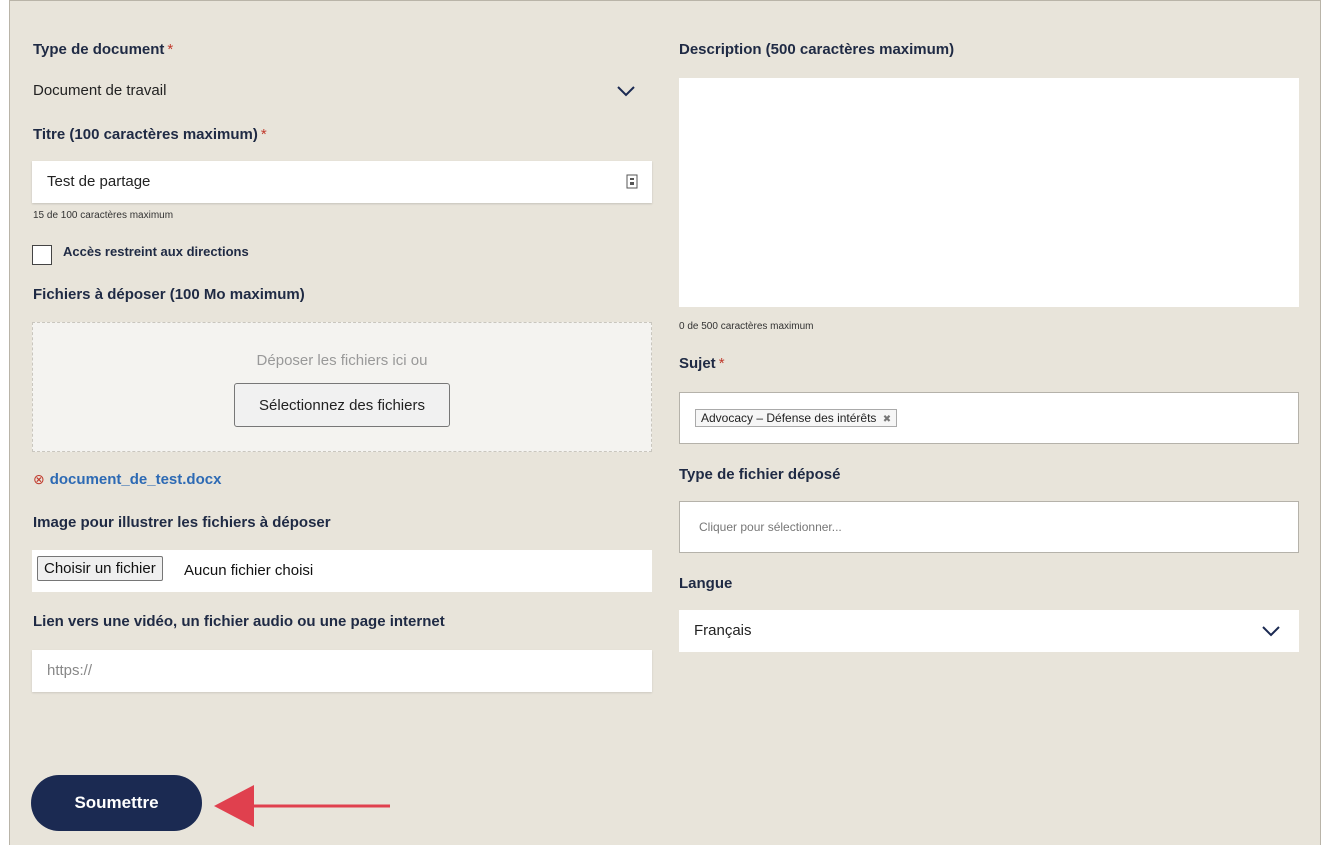 The image size is (1323, 845). I want to click on select-files-button: Sélectionnez des fichiers, so click(342, 405).